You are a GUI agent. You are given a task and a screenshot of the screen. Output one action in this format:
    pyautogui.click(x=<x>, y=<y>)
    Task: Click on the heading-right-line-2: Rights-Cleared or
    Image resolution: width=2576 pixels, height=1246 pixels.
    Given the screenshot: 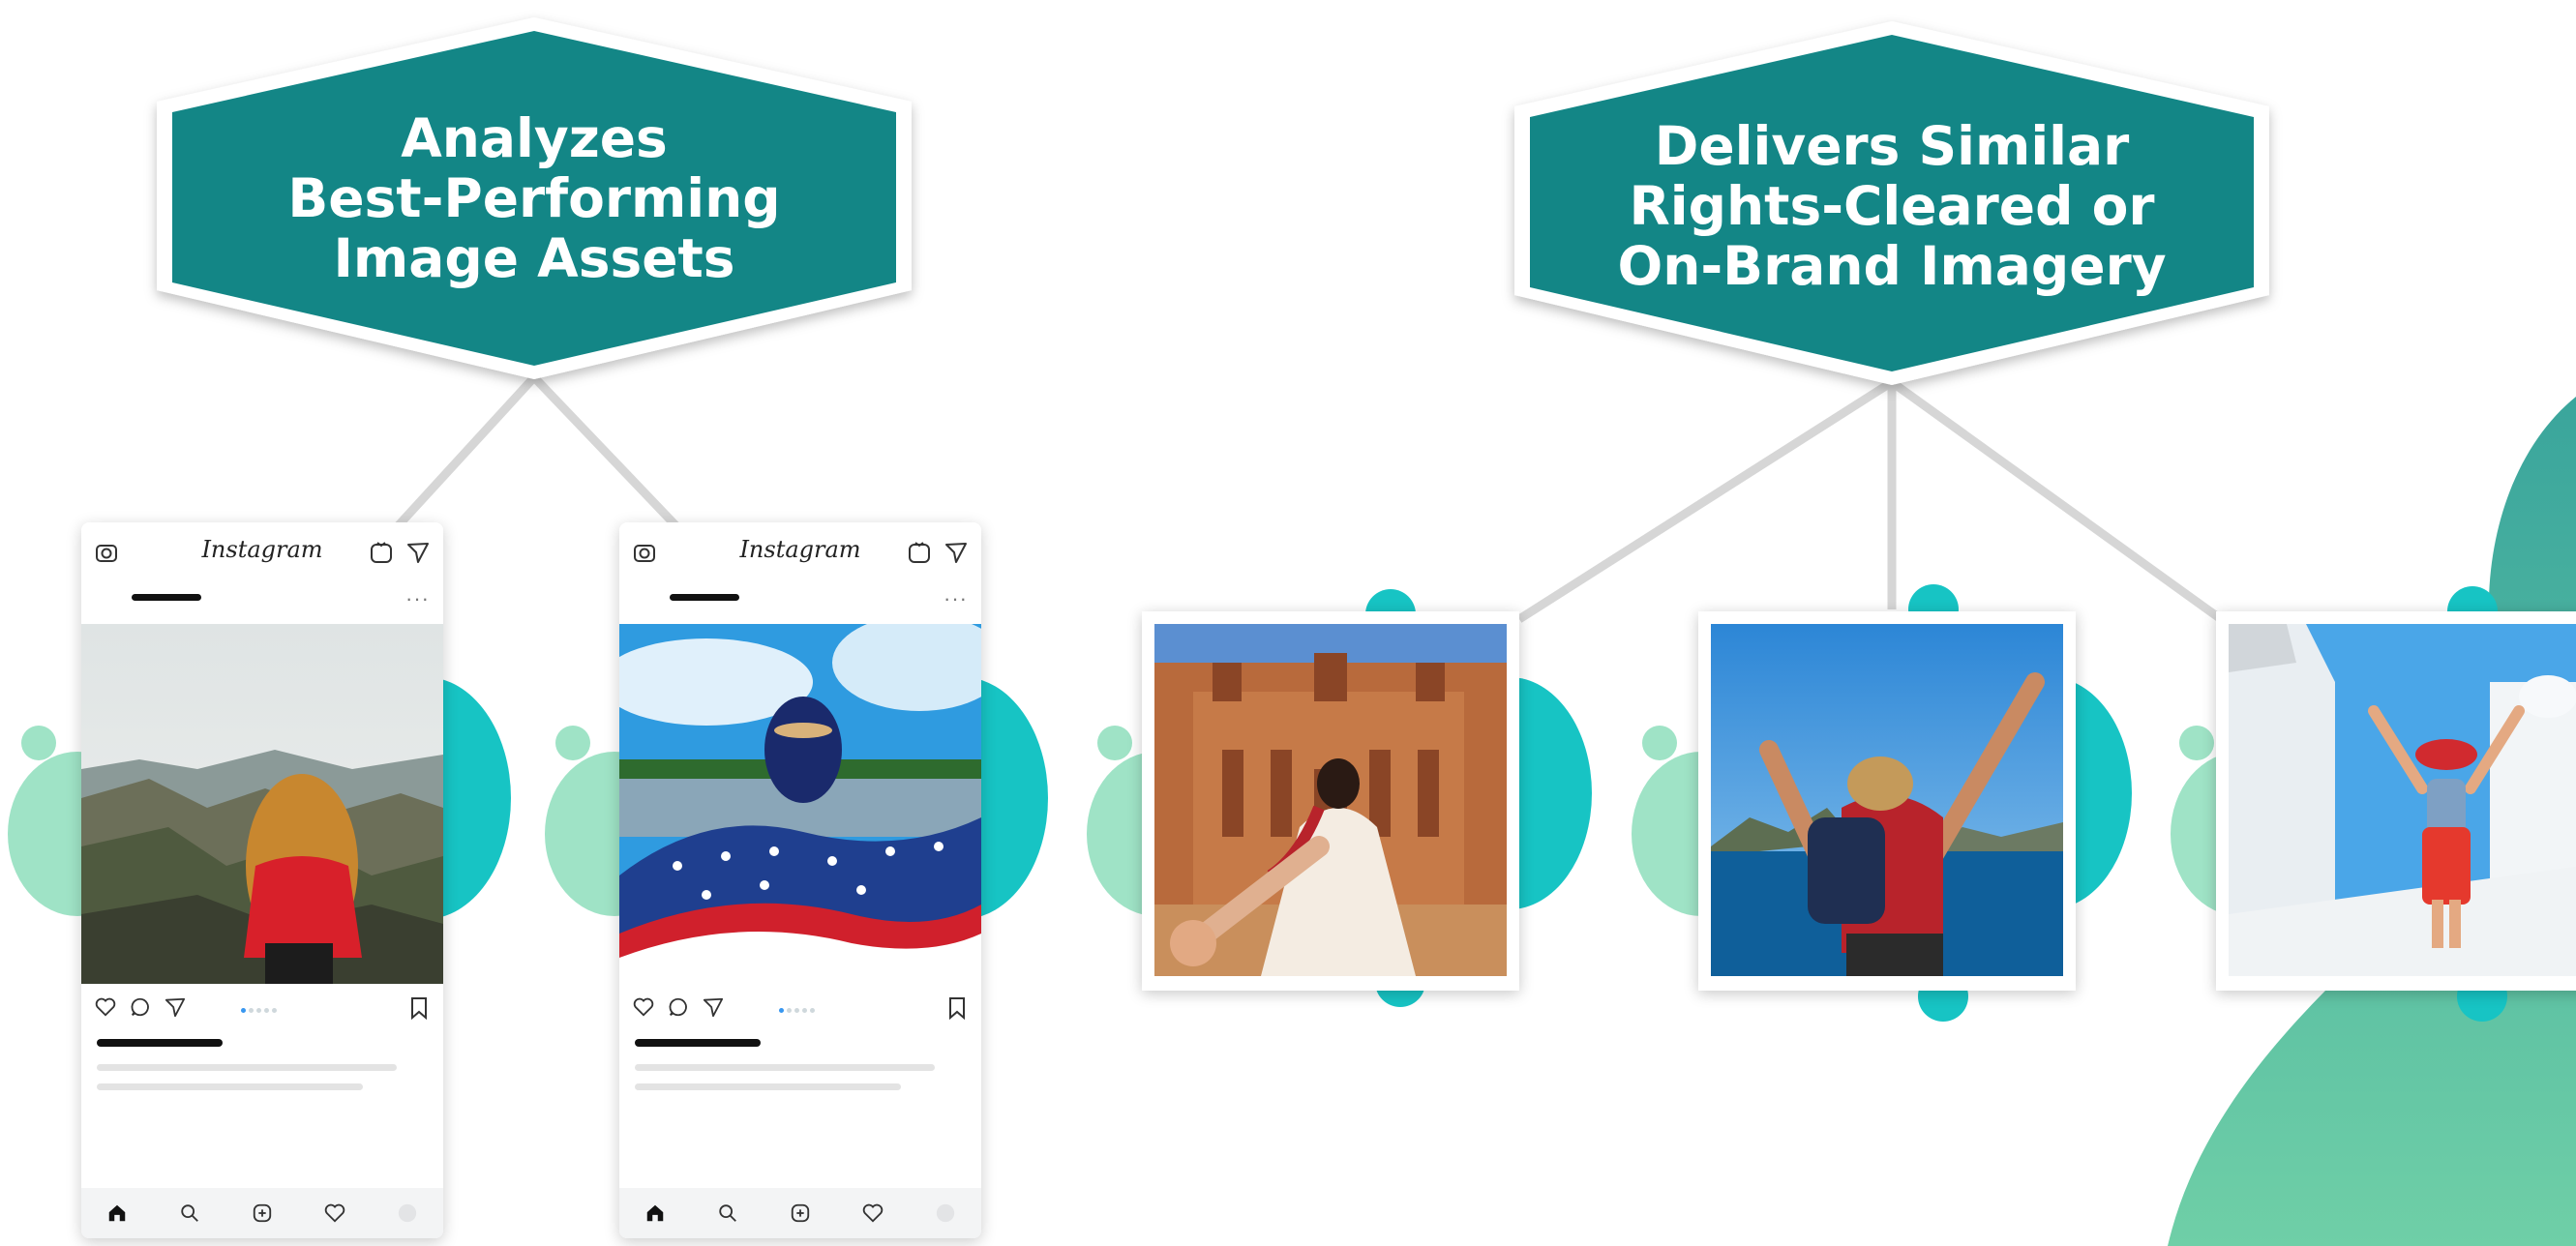 What is the action you would take?
    pyautogui.click(x=1892, y=206)
    